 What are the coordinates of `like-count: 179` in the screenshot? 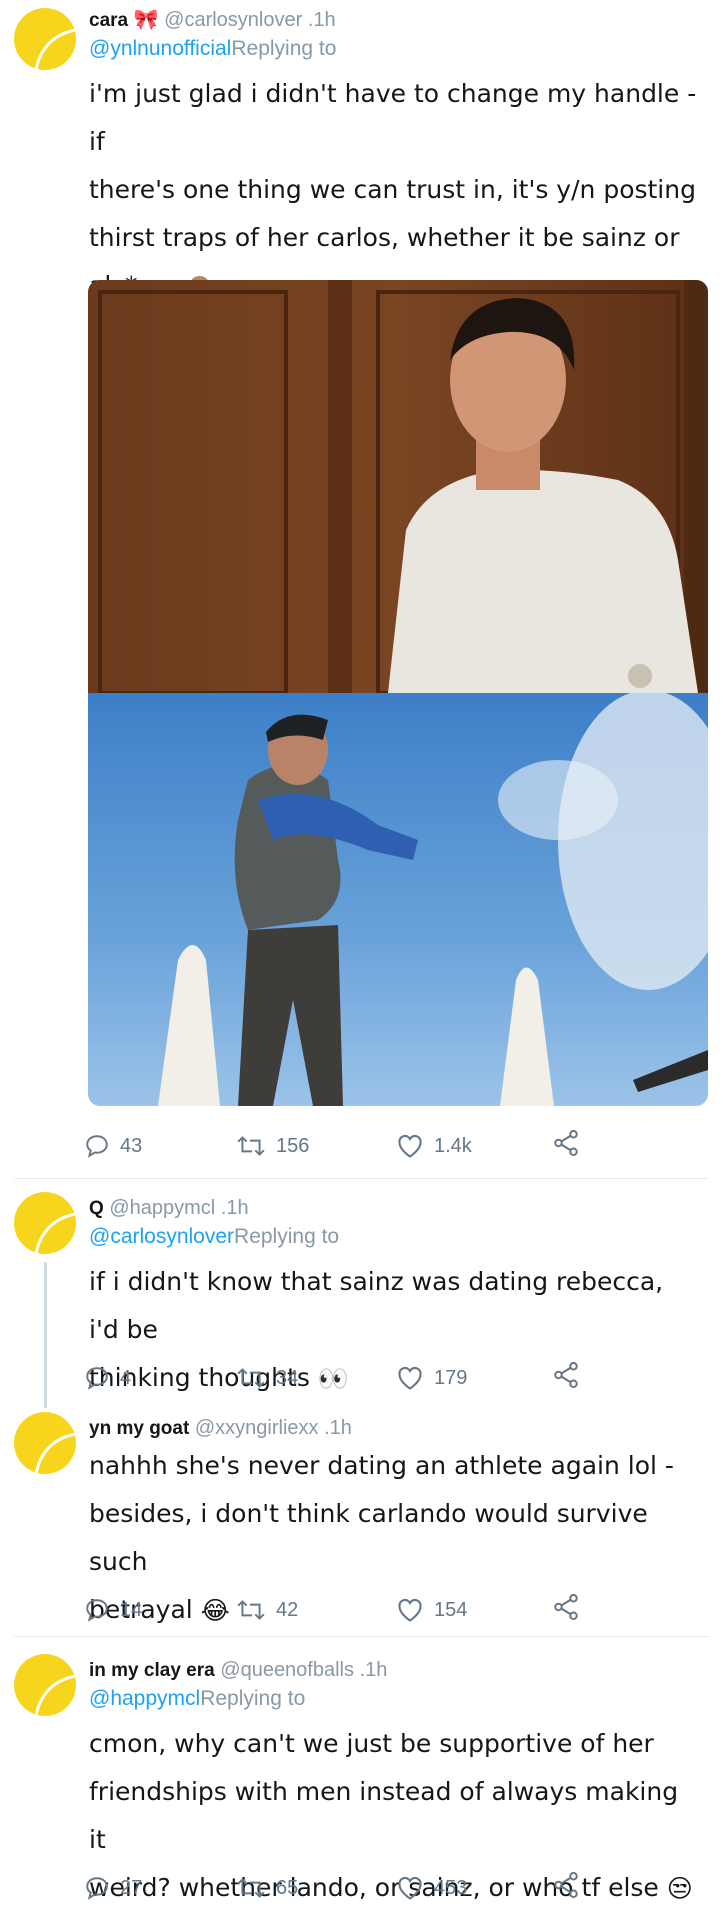 It's located at (451, 1377).